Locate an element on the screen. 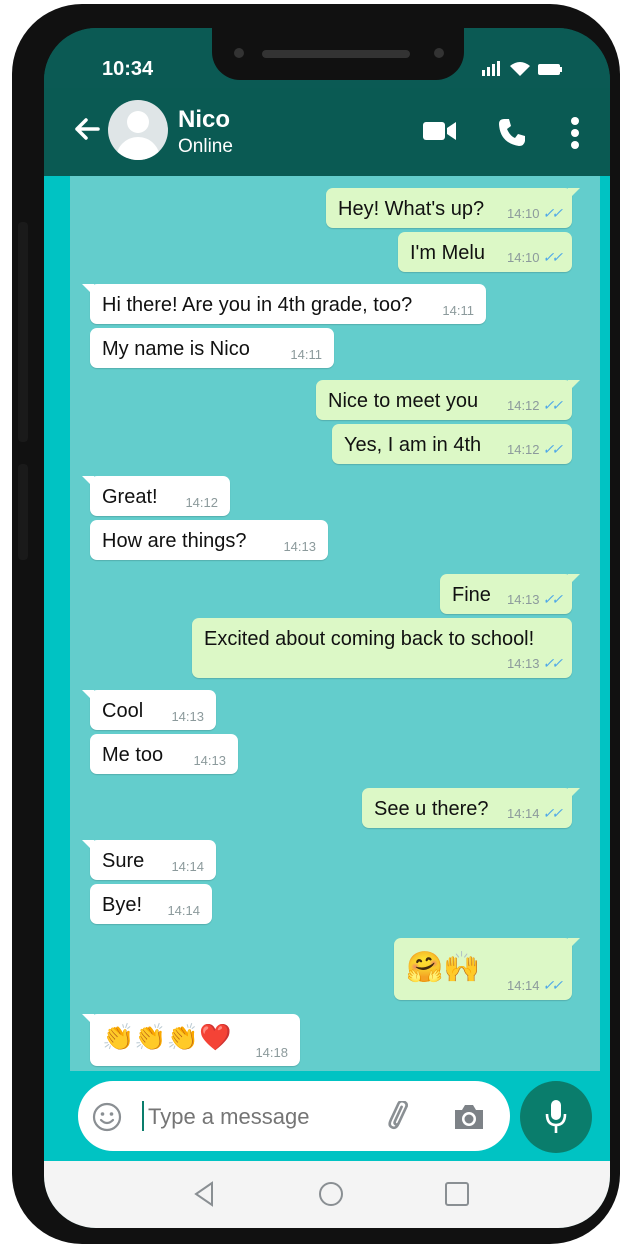 This screenshot has height=1248, width=632. message-bubble-in: How are things? 14:13 is located at coordinates (209, 540).